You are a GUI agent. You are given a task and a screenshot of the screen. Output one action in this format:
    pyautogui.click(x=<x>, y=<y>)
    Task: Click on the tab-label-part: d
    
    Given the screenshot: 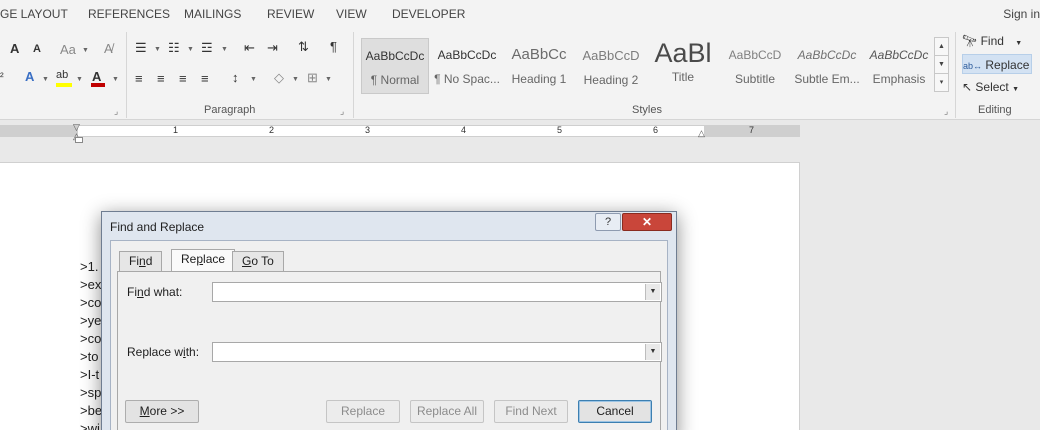 What is the action you would take?
    pyautogui.click(x=149, y=261)
    